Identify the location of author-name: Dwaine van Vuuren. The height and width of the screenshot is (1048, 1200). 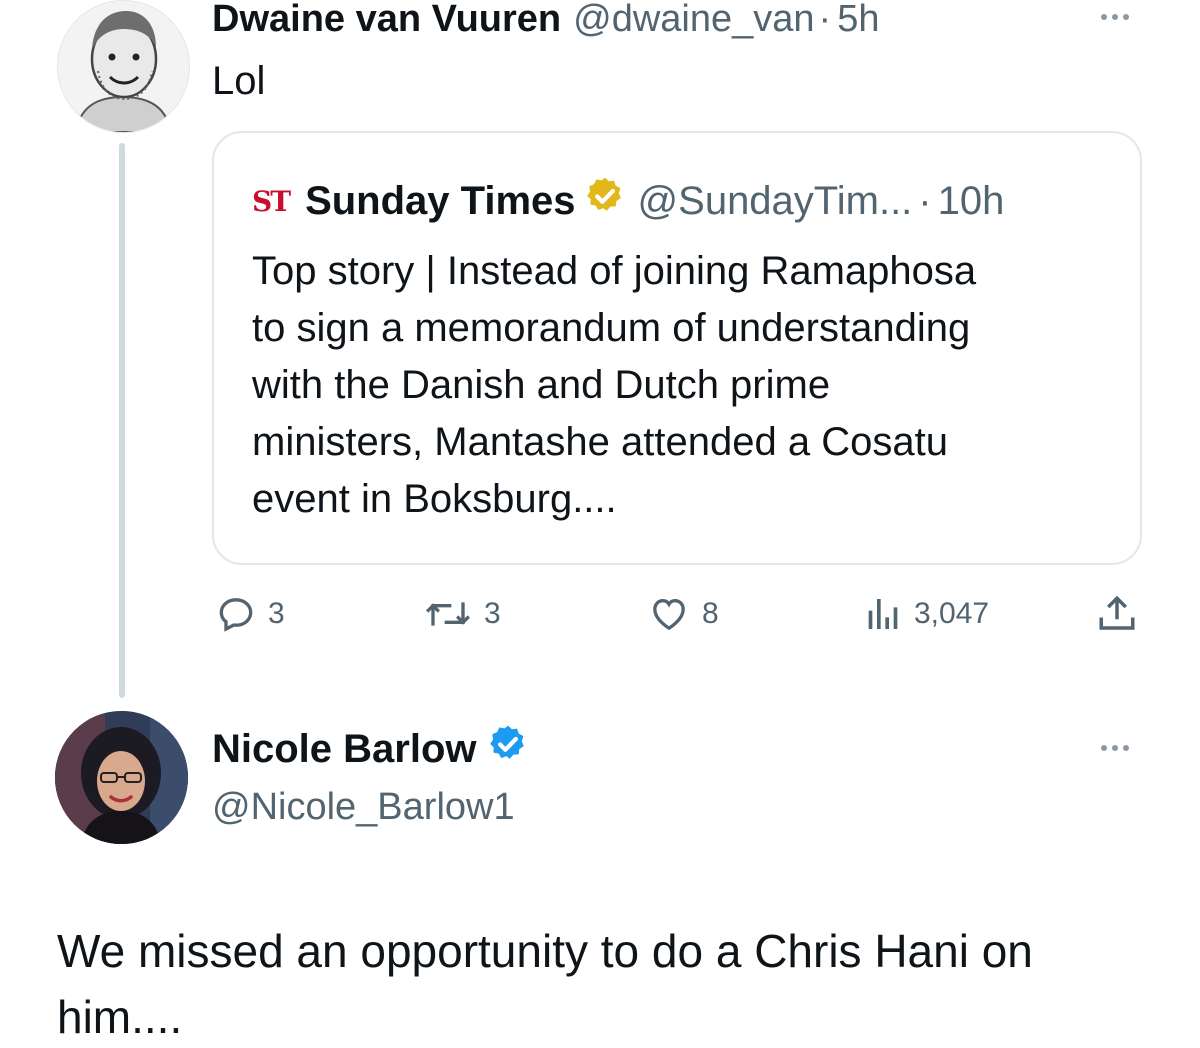
(386, 20).